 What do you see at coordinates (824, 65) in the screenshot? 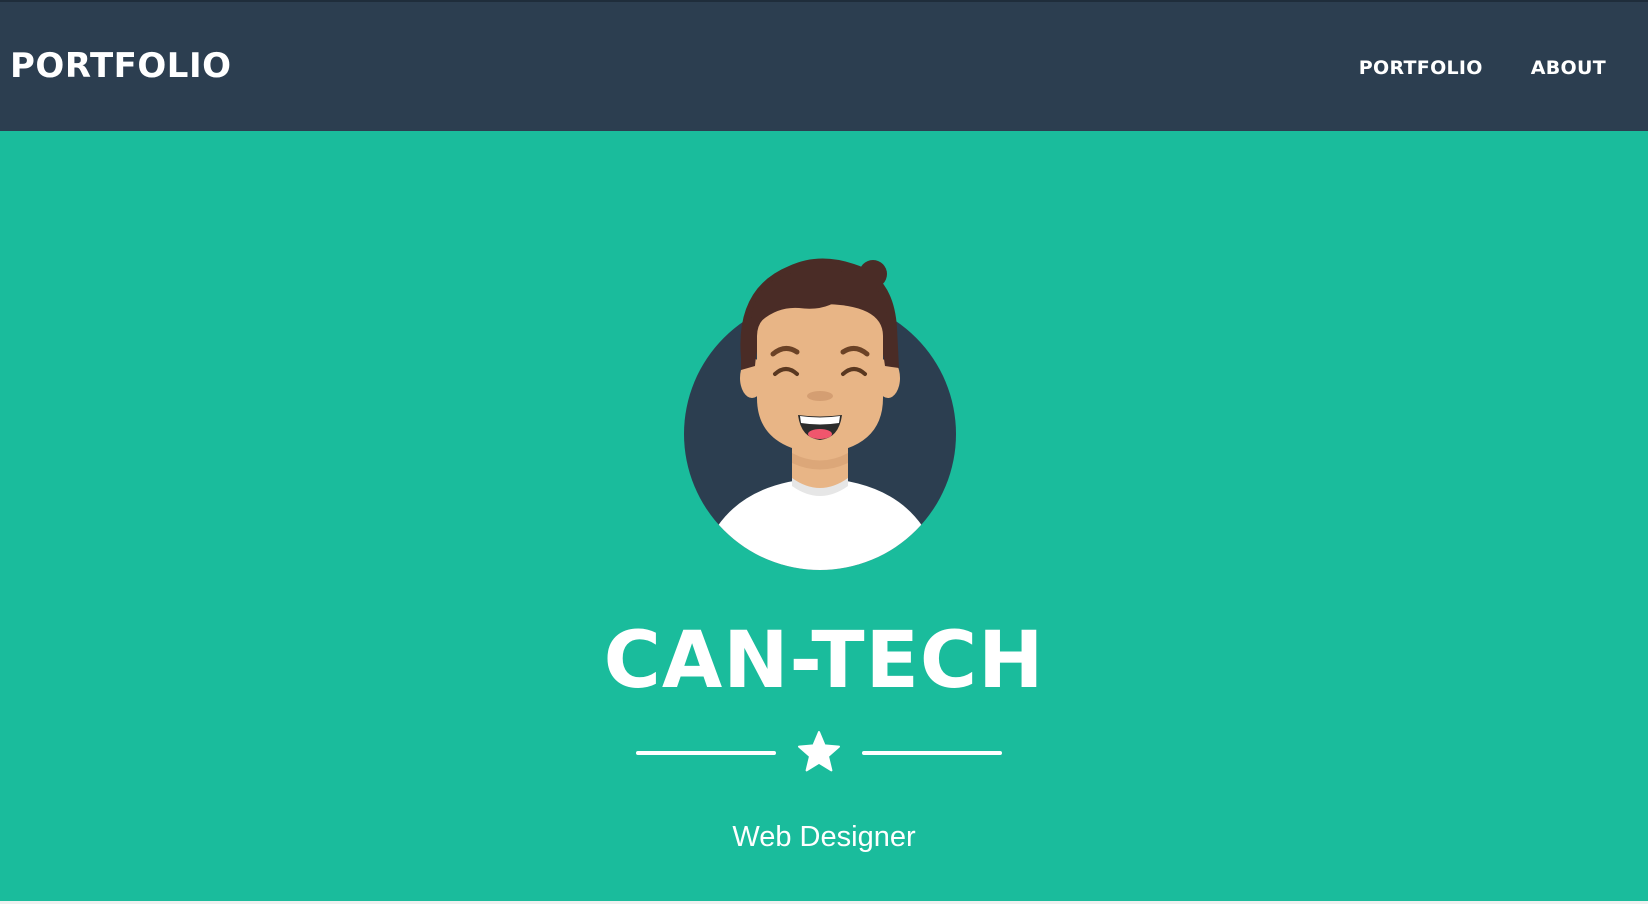
I see `navbar: PORTFOLIO PORTFOLIO ABOUT` at bounding box center [824, 65].